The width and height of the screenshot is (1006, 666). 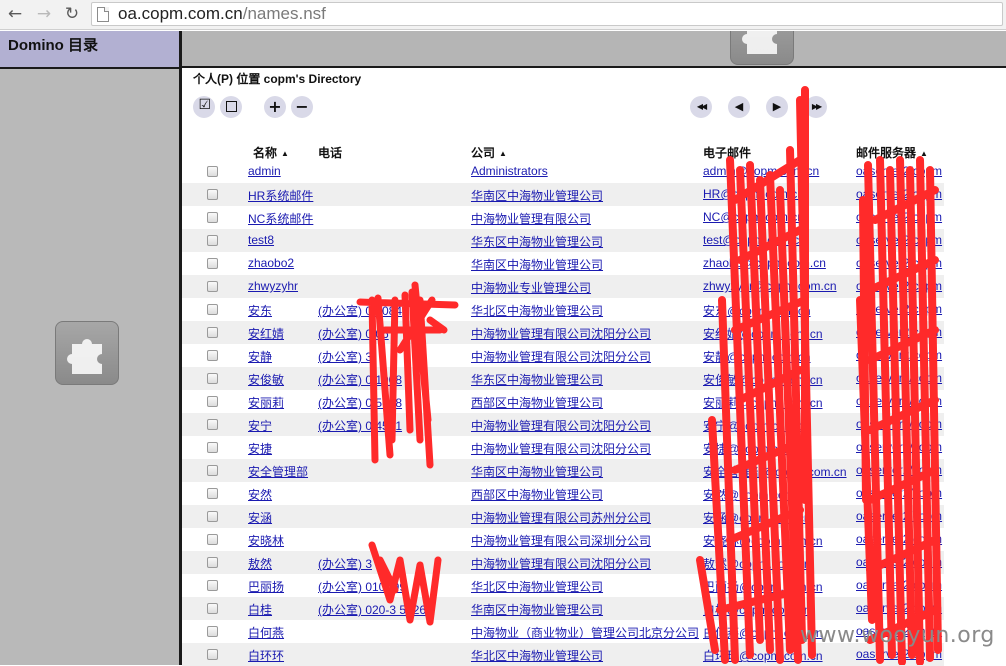 I want to click on email-link: 白桂@copm.com.cn, so click(x=757, y=609).